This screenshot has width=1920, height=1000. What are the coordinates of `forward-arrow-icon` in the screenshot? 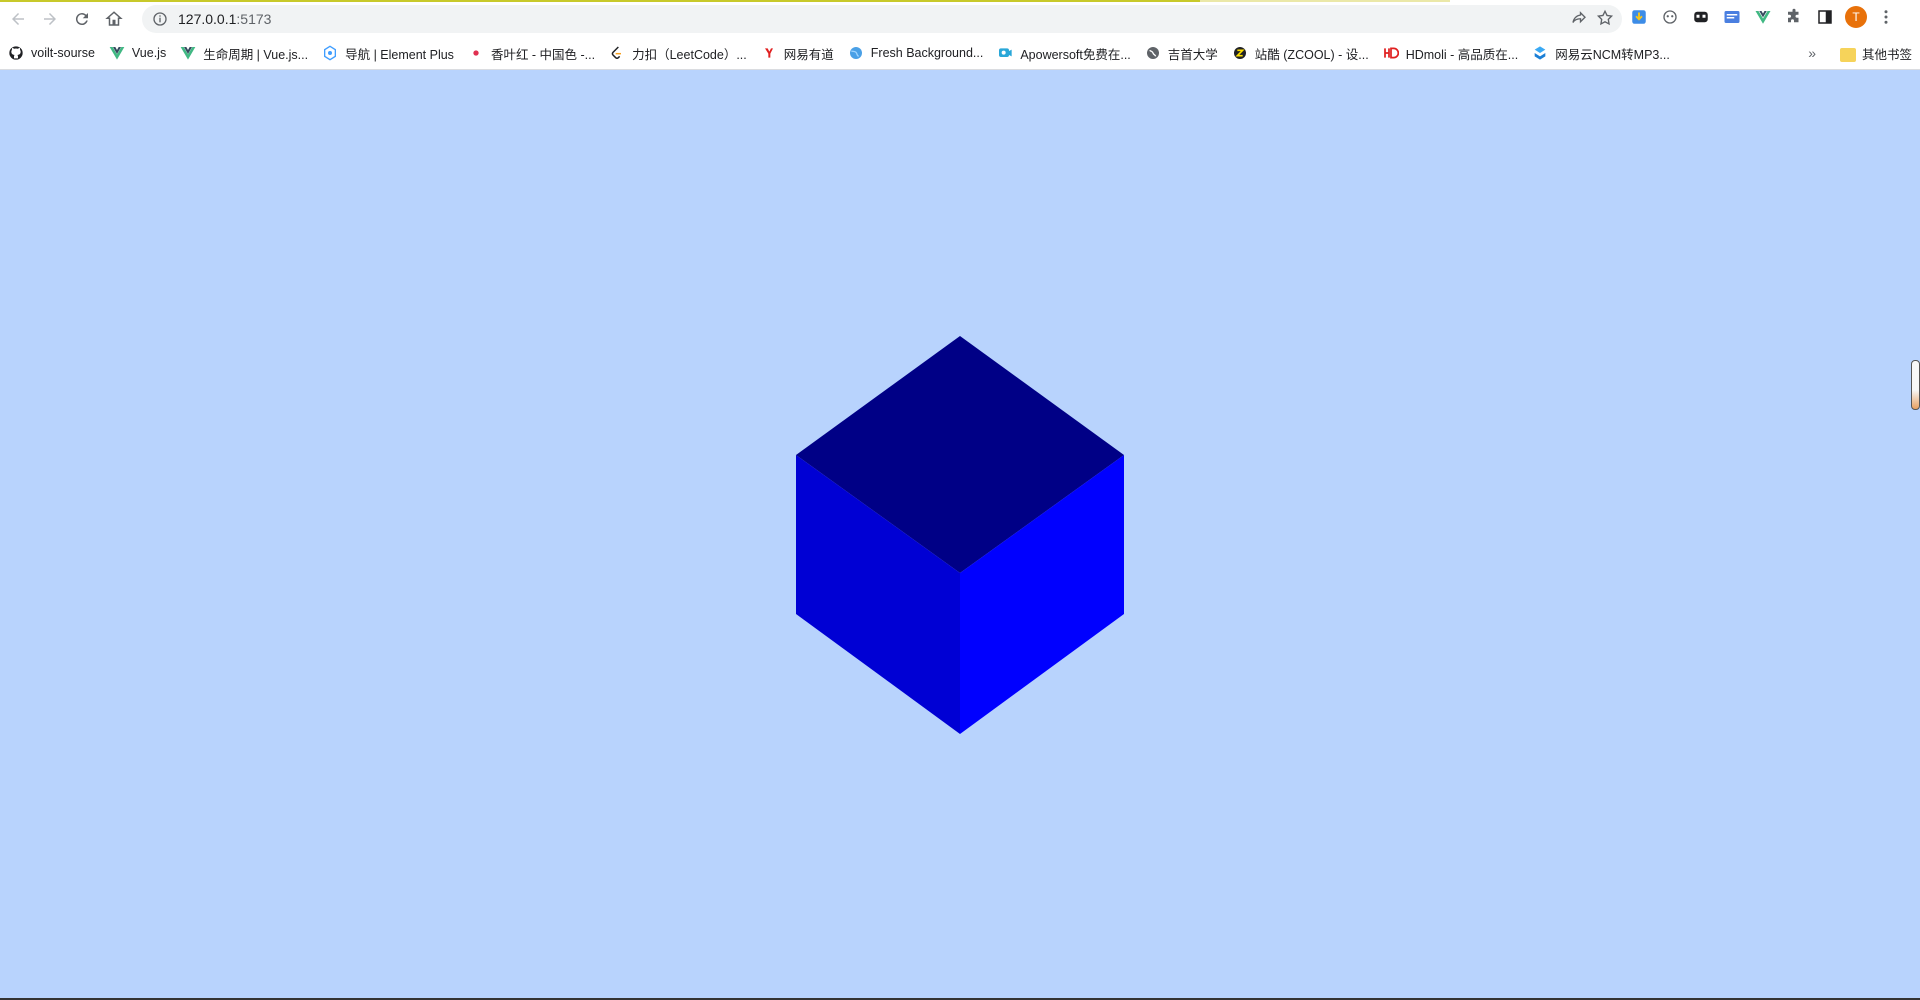 It's located at (50, 19).